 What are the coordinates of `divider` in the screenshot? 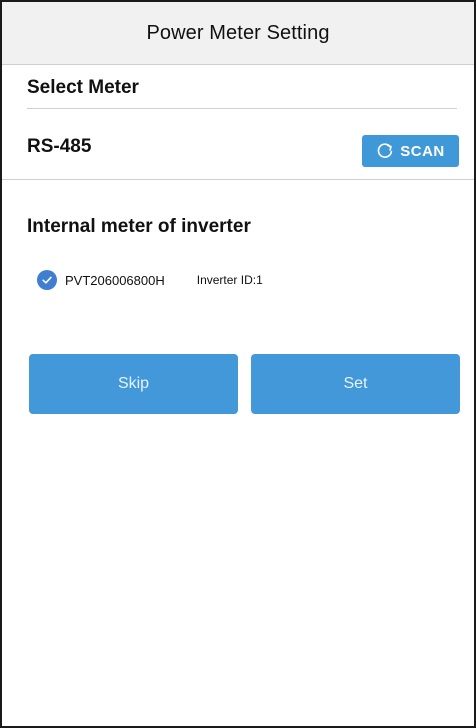 It's located at (238, 179).